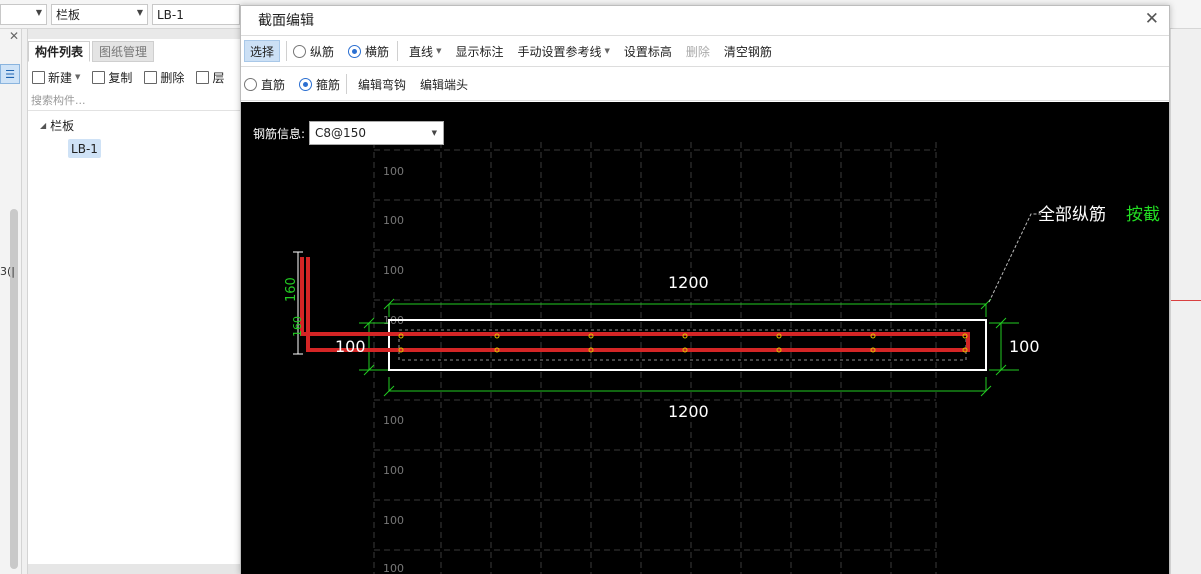  I want to click on longitudinal-radio: 纵筋, so click(313, 51).